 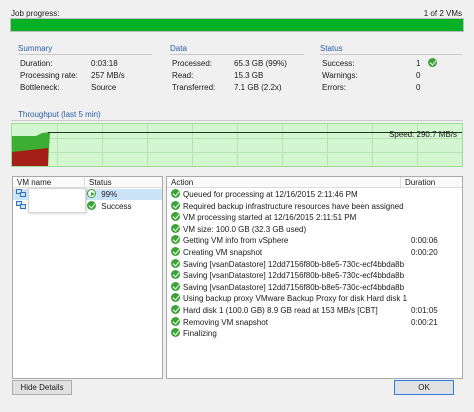 I want to click on data-title: Data, so click(x=178, y=48).